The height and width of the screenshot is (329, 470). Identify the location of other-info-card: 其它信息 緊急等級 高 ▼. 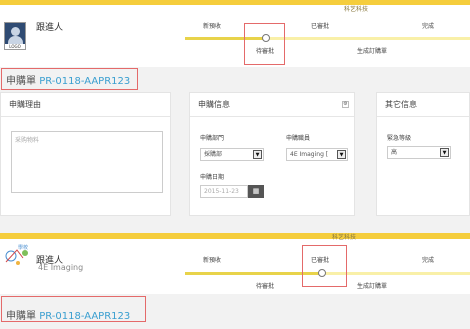
(423, 154).